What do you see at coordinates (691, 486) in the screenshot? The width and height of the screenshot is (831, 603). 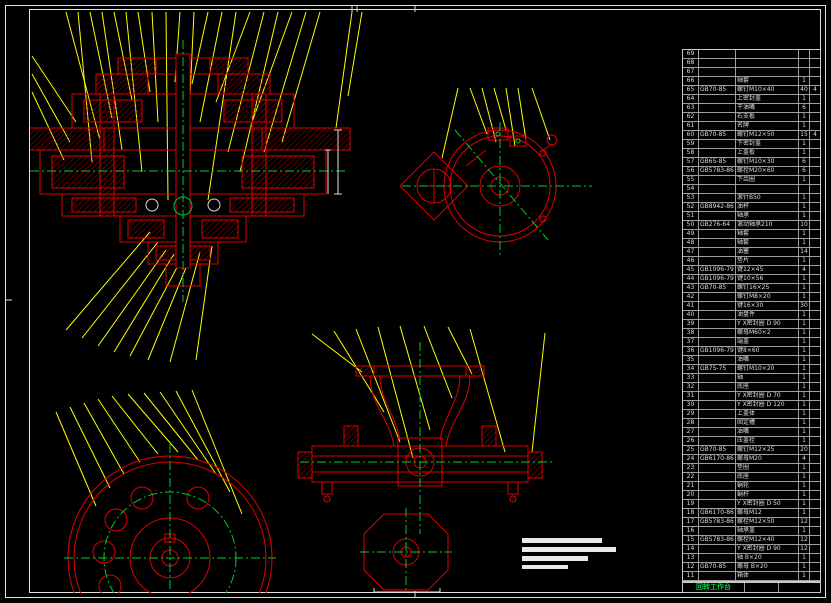 I see `part-cell-no: 21` at bounding box center [691, 486].